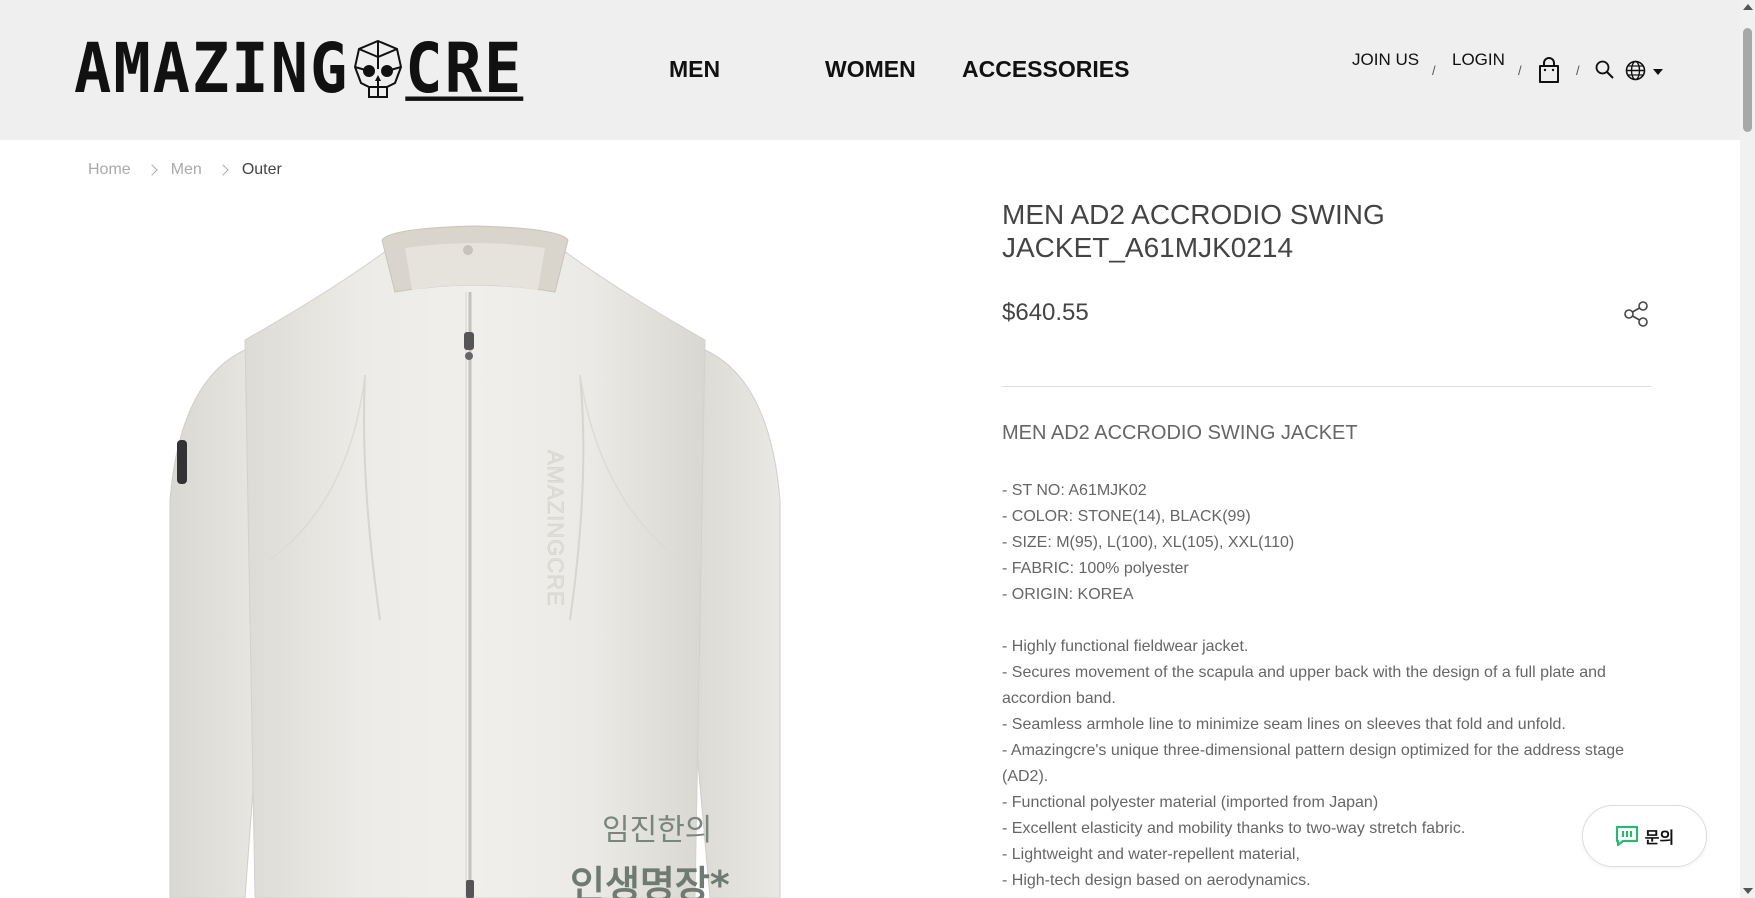  What do you see at coordinates (212, 68) in the screenshot?
I see `logo-text-amazing: AMAZING` at bounding box center [212, 68].